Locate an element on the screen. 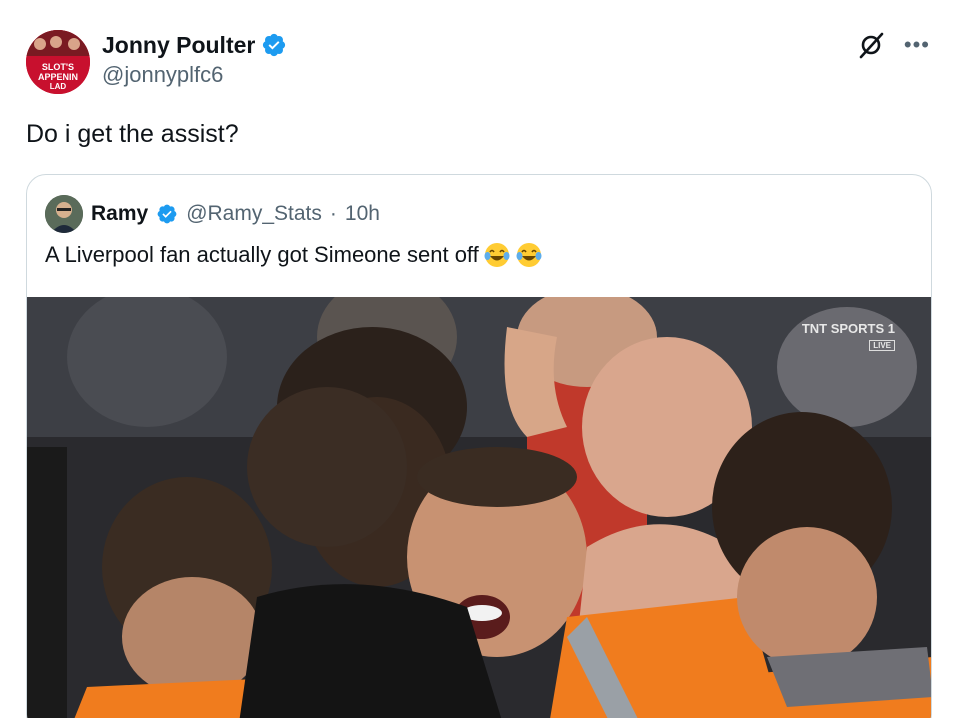  svg-text: APPENIN is located at coordinates (58, 77).